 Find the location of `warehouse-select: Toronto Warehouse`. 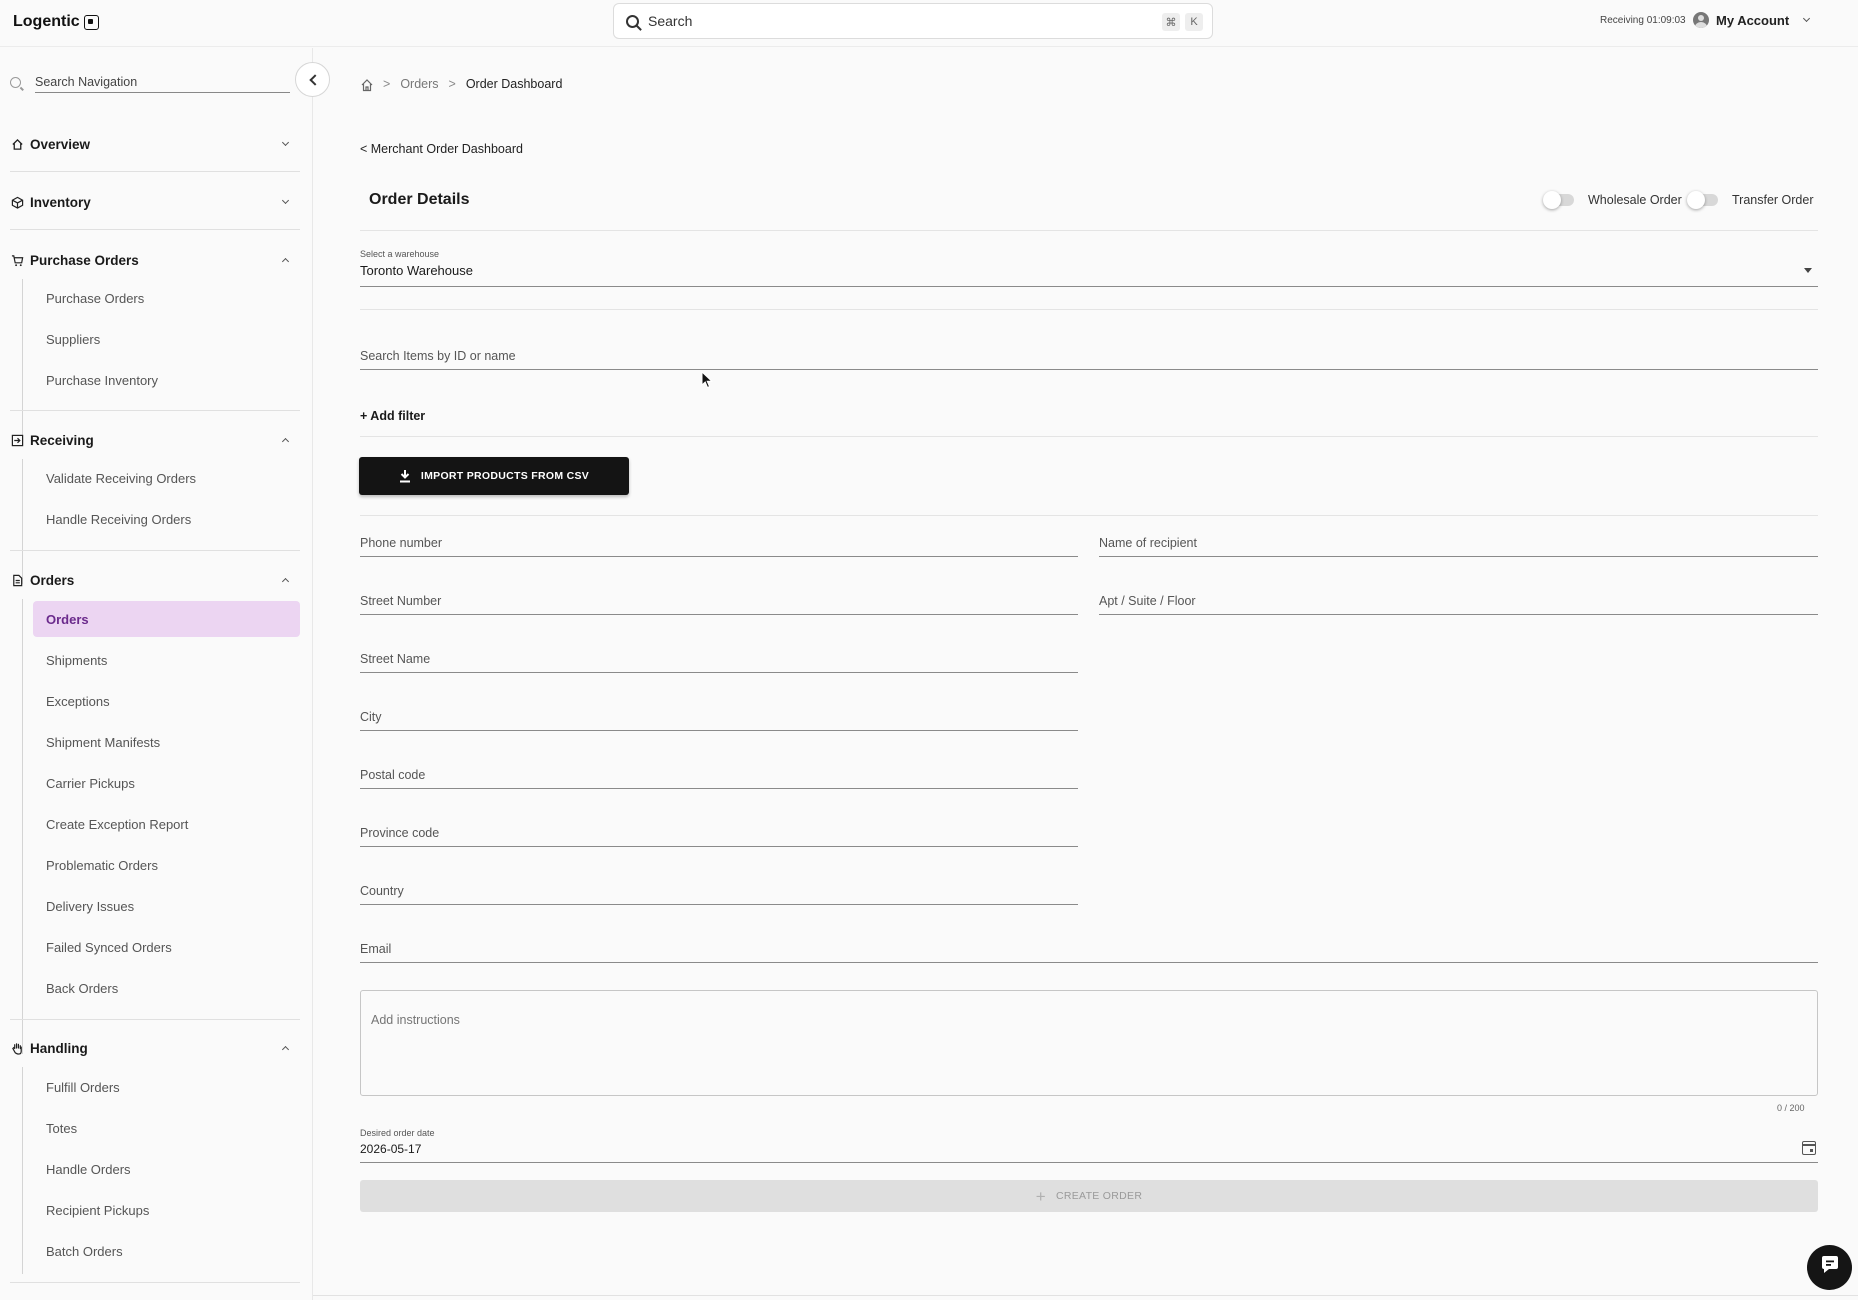

warehouse-select: Toronto Warehouse is located at coordinates (416, 270).